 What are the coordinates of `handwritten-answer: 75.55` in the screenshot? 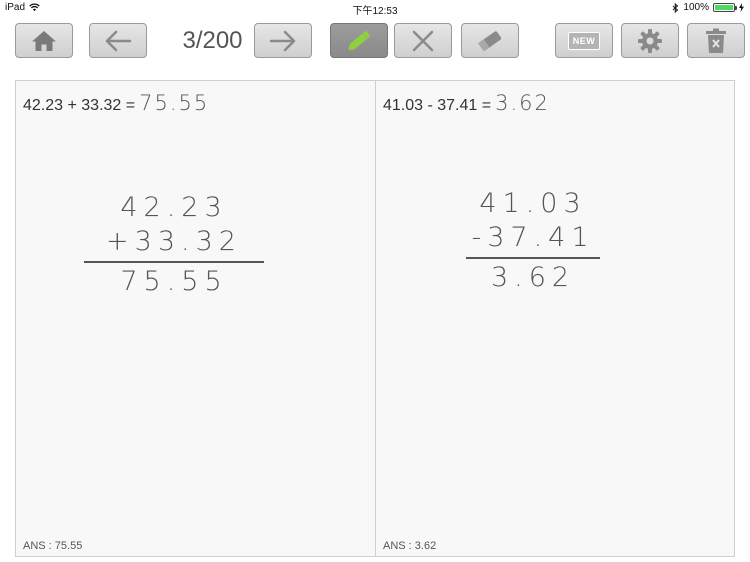 It's located at (174, 103).